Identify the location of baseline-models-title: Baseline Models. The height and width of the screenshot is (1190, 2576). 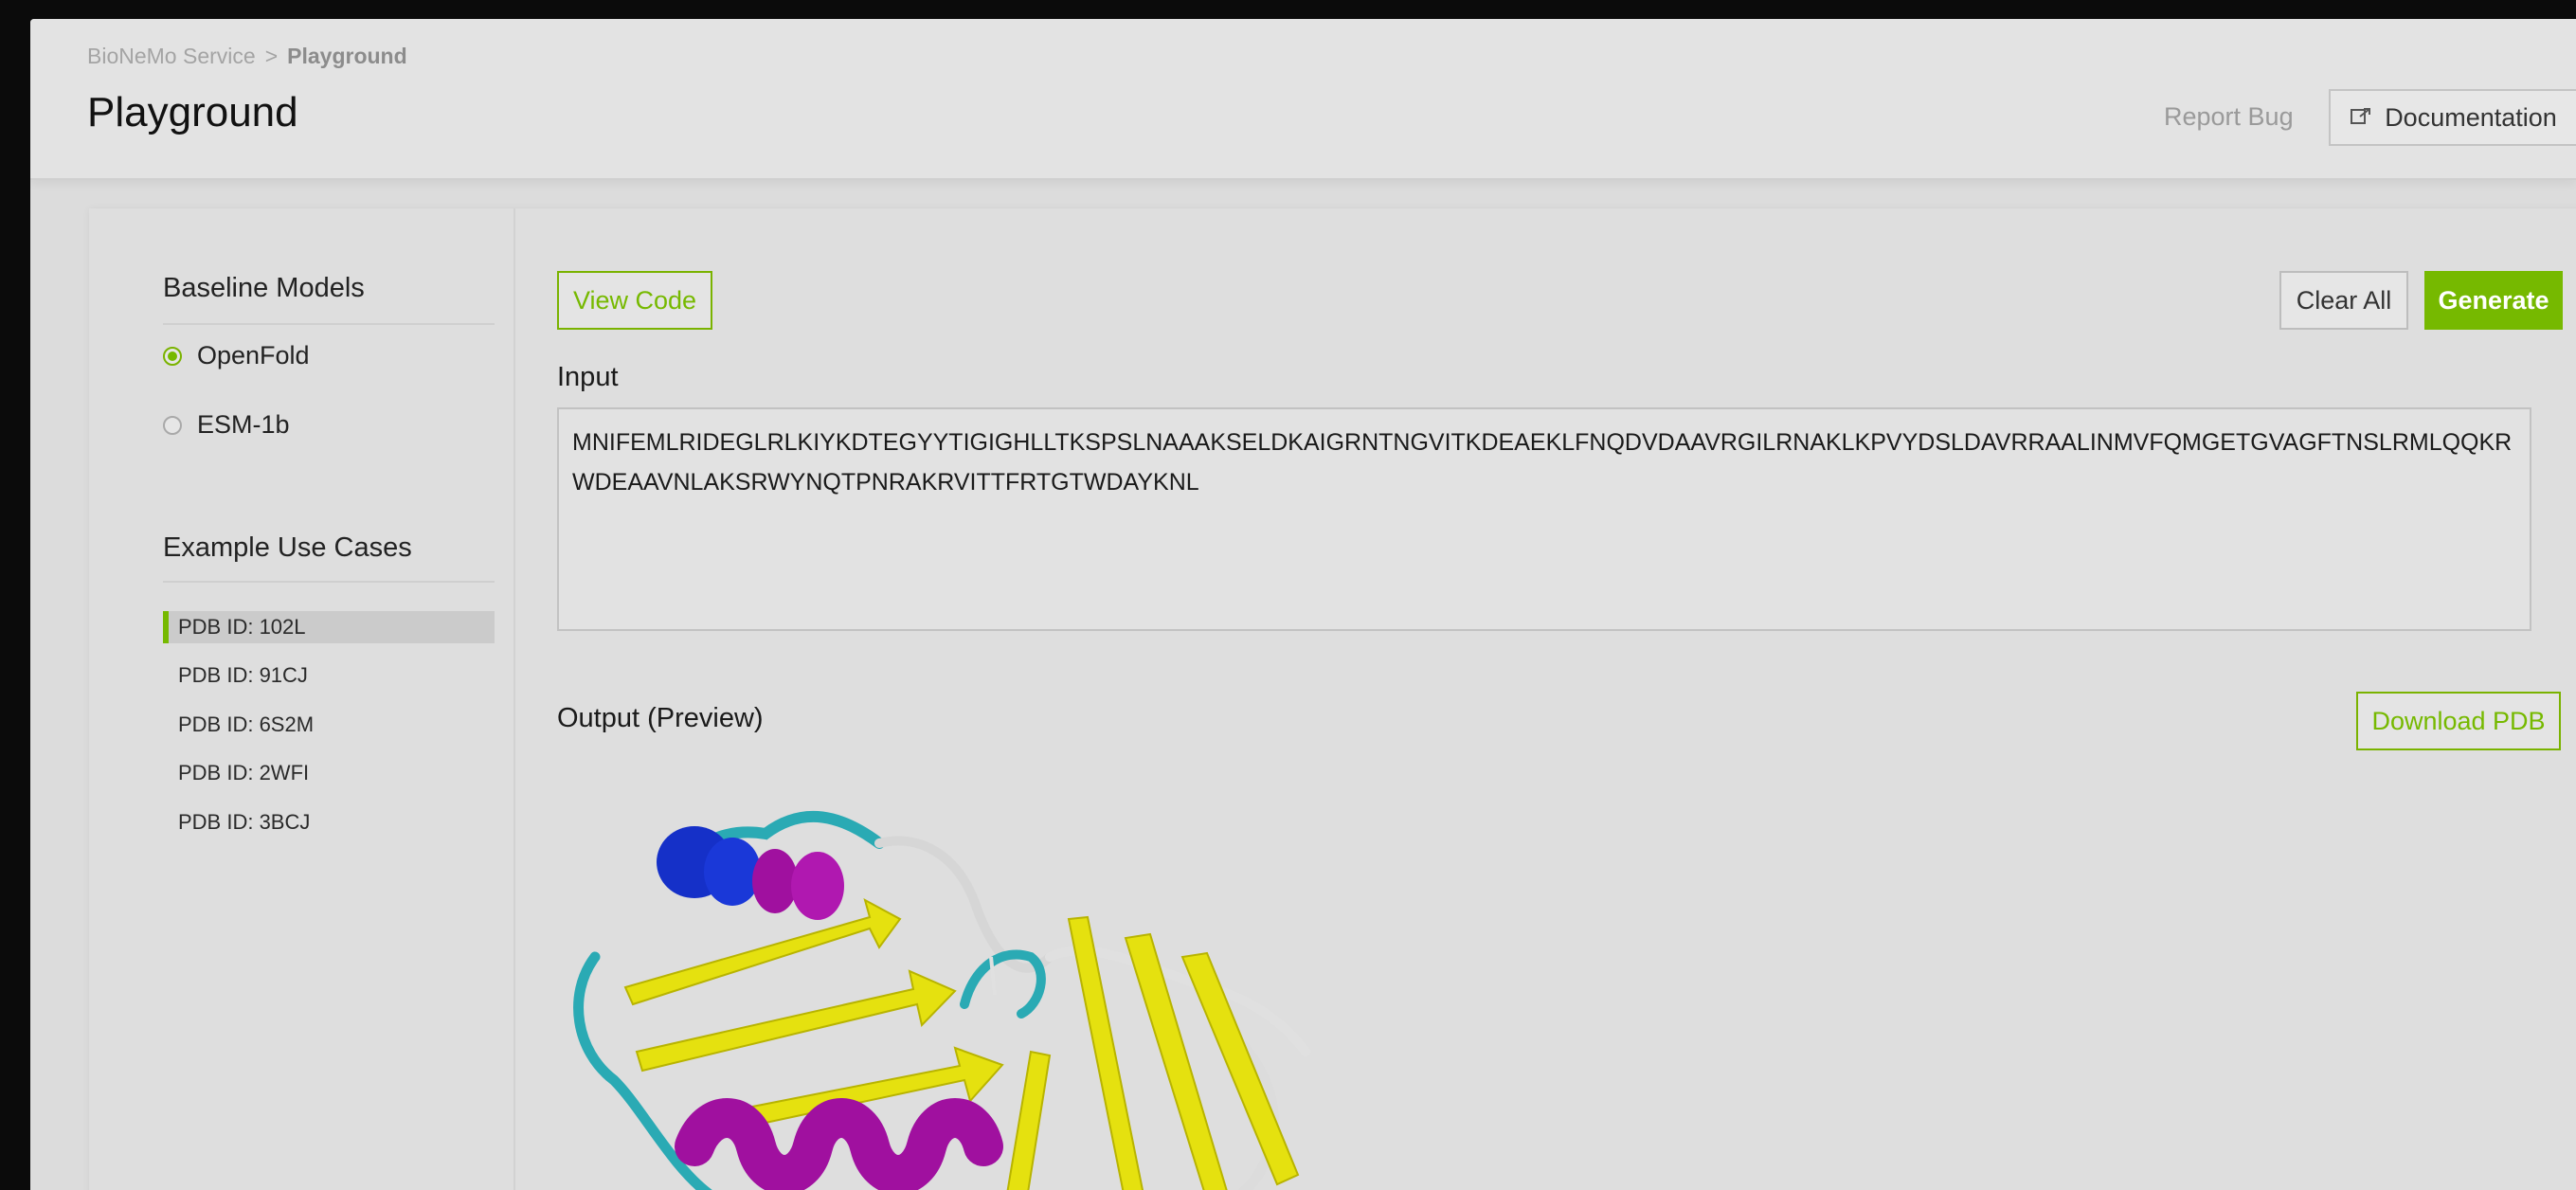
(264, 288).